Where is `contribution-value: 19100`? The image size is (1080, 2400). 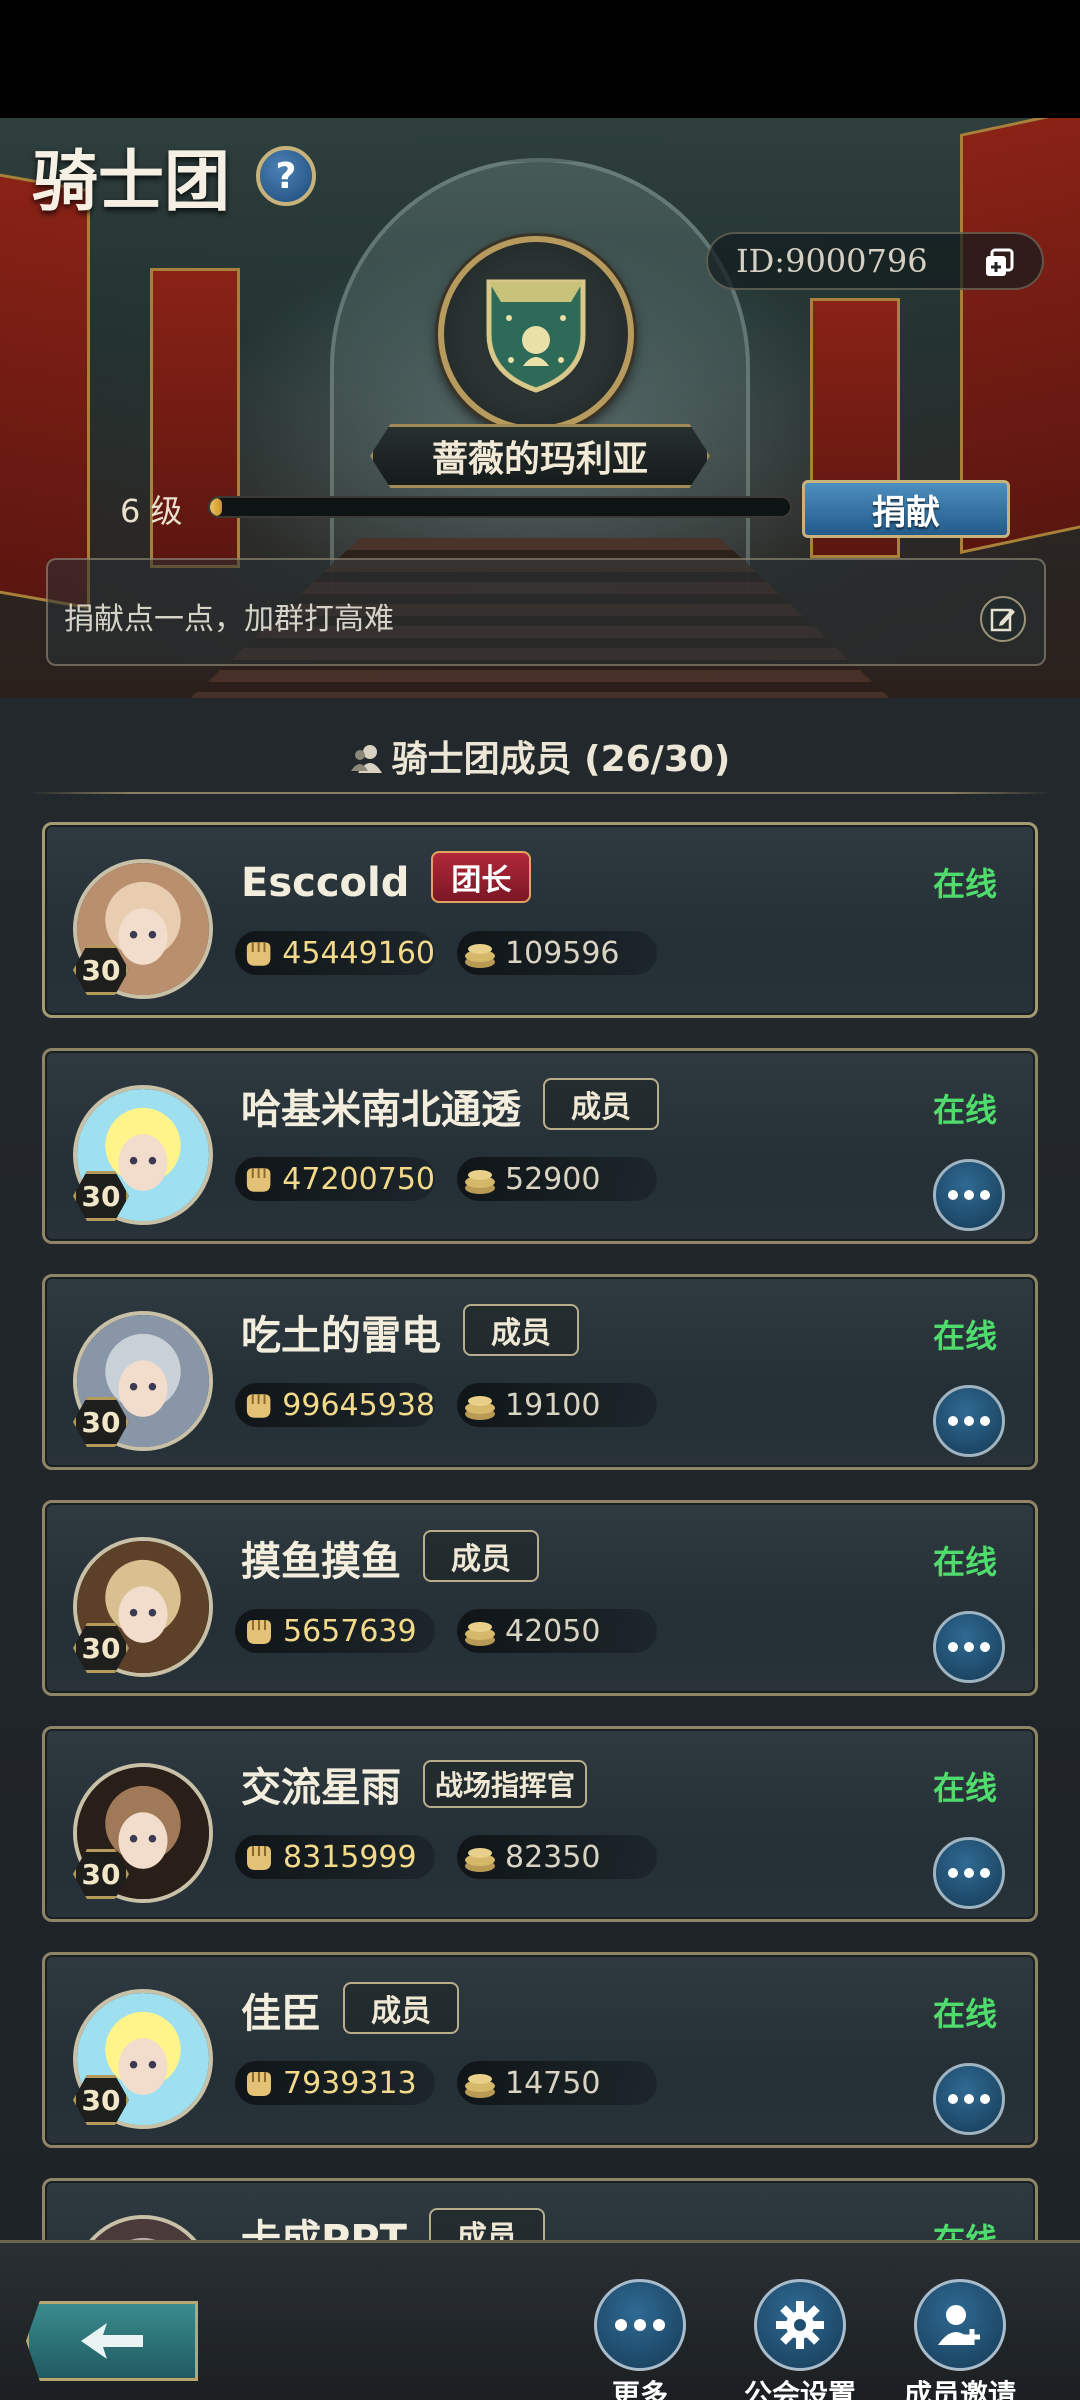
contribution-value: 19100 is located at coordinates (553, 1405).